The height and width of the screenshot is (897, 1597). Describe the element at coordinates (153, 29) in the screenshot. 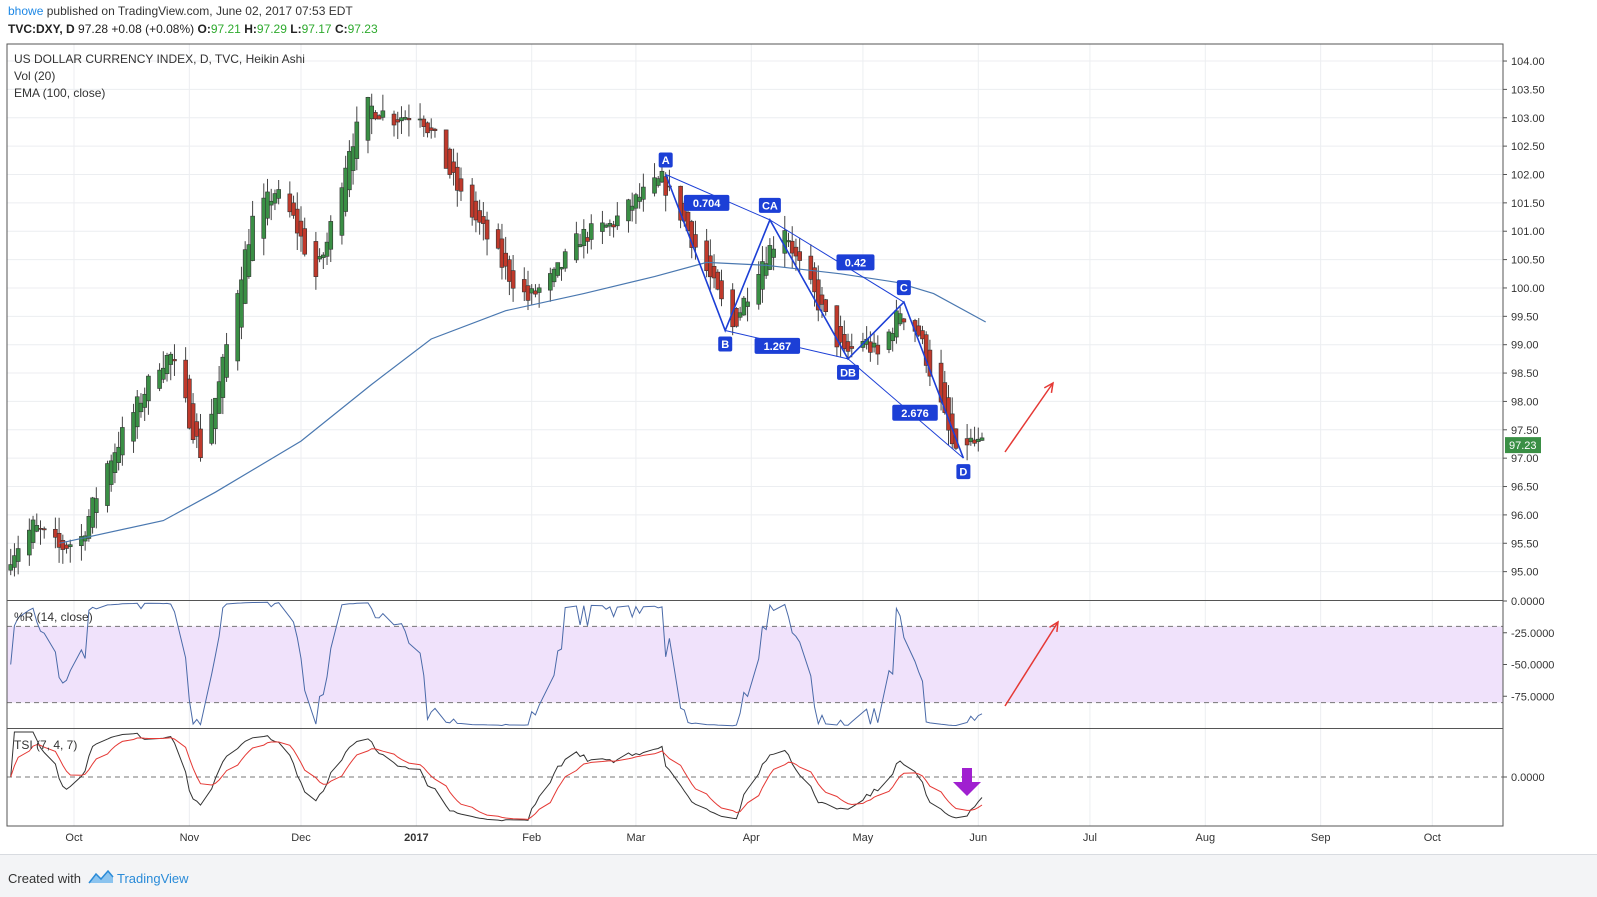

I see `price-change: +0.08 (+0.08%)` at that location.